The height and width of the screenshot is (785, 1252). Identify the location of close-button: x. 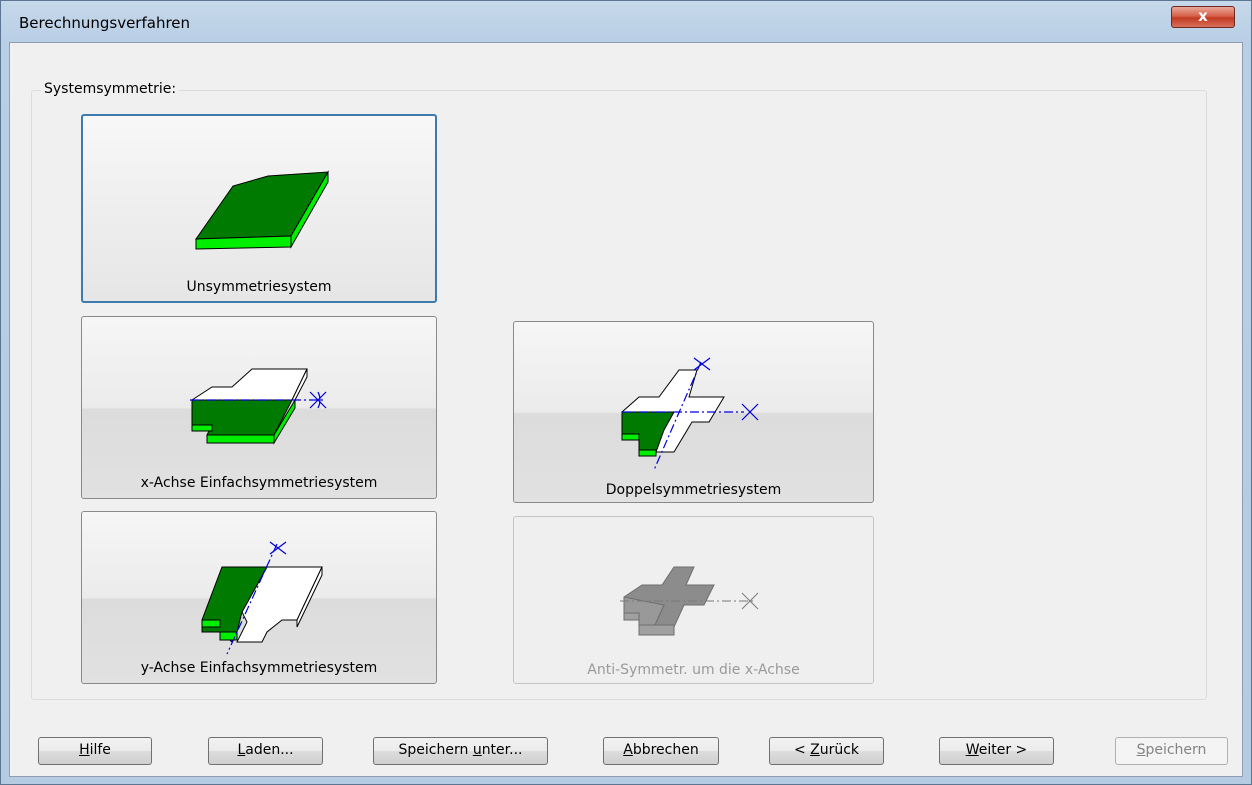
(1203, 17).